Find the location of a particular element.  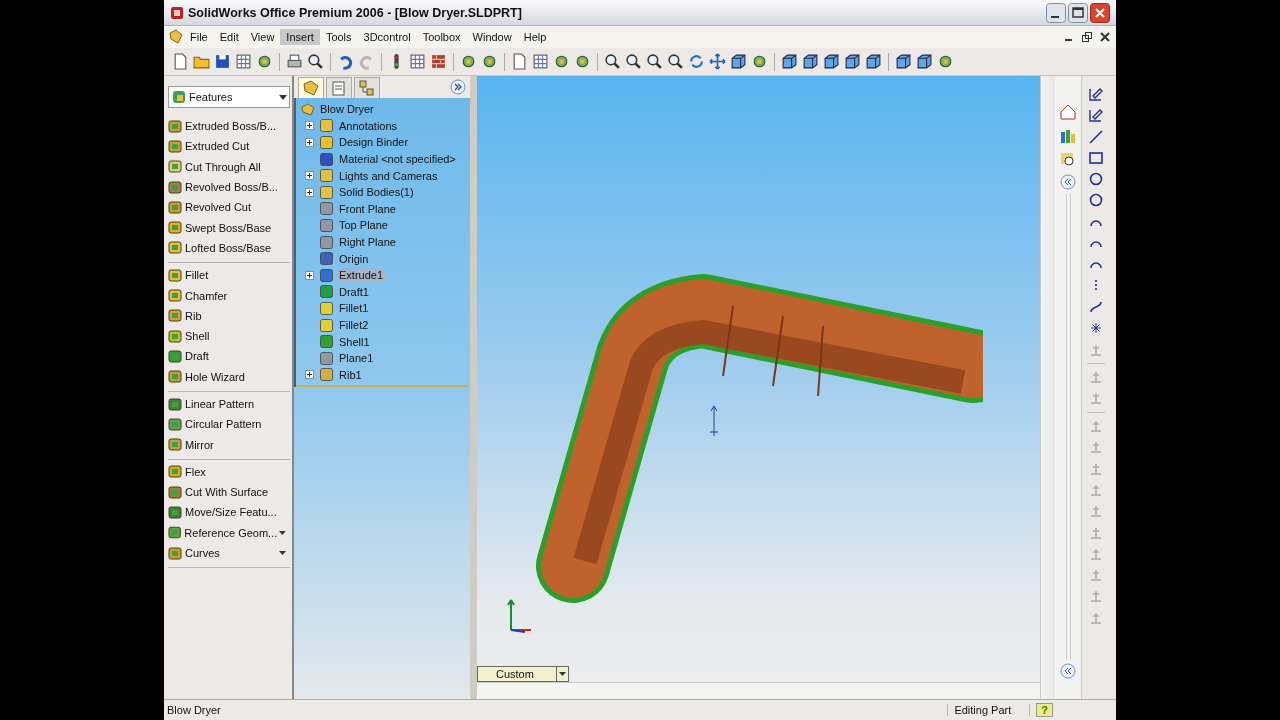

tree-item: Lights and Cameras is located at coordinates (388, 175).